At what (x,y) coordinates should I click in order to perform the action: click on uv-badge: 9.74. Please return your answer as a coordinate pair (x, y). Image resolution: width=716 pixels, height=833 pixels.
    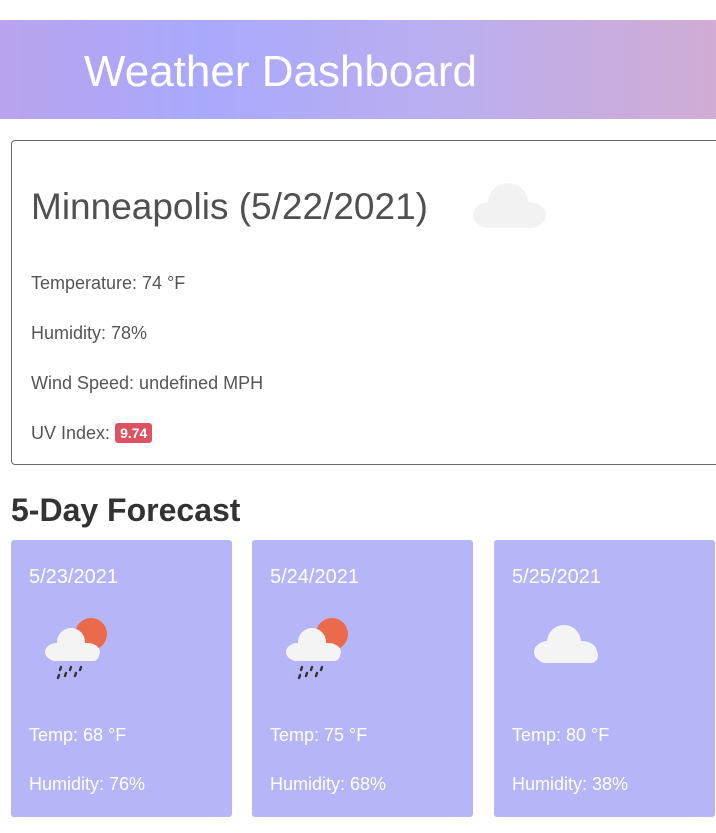
    Looking at the image, I should click on (134, 433).